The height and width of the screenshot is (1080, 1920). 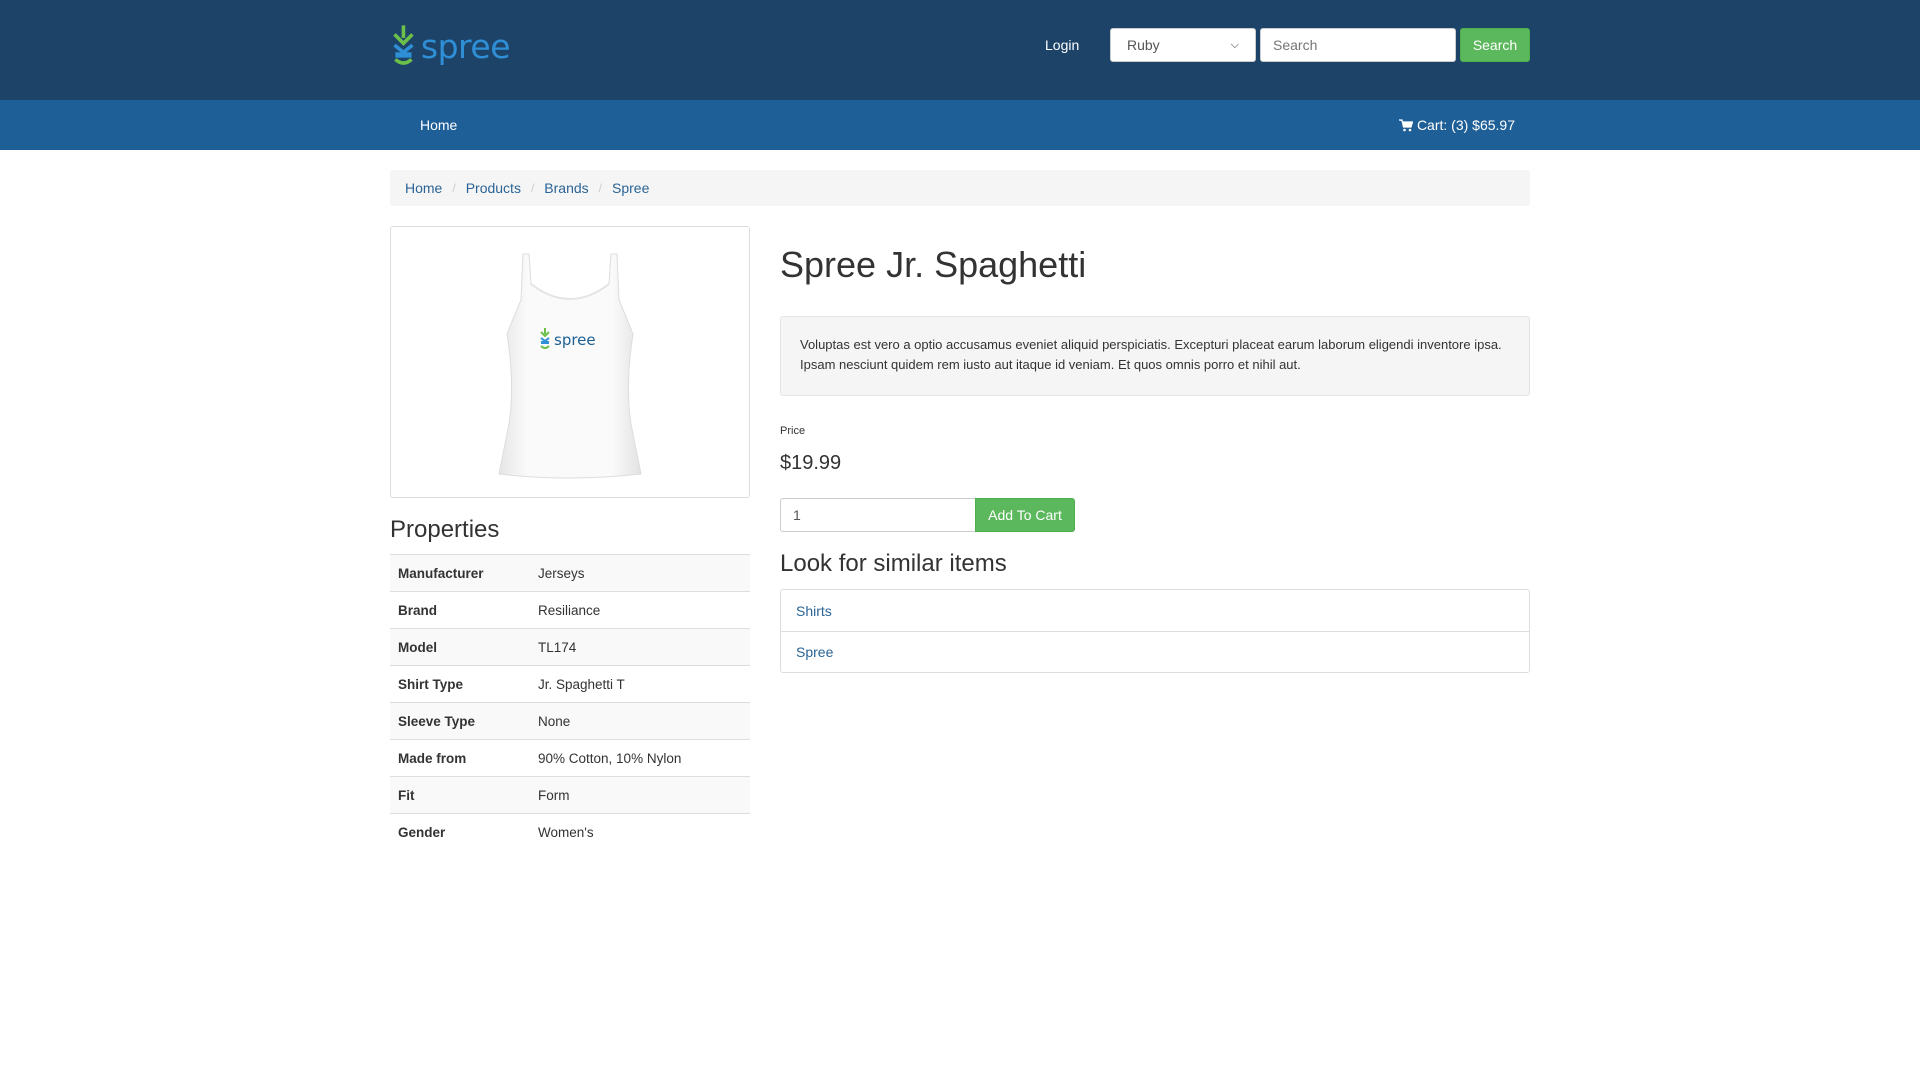 What do you see at coordinates (640, 758) in the screenshot?
I see `property-value: 90% Cotton, 10% Nylon` at bounding box center [640, 758].